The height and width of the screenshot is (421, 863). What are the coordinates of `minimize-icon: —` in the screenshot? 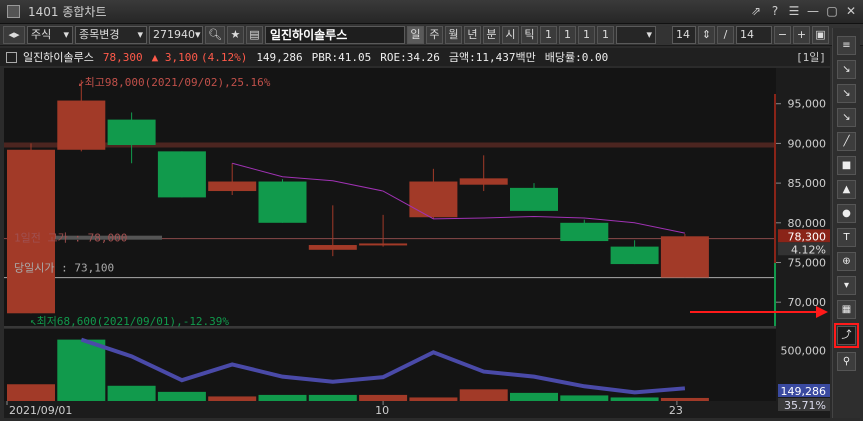 It's located at (813, 11).